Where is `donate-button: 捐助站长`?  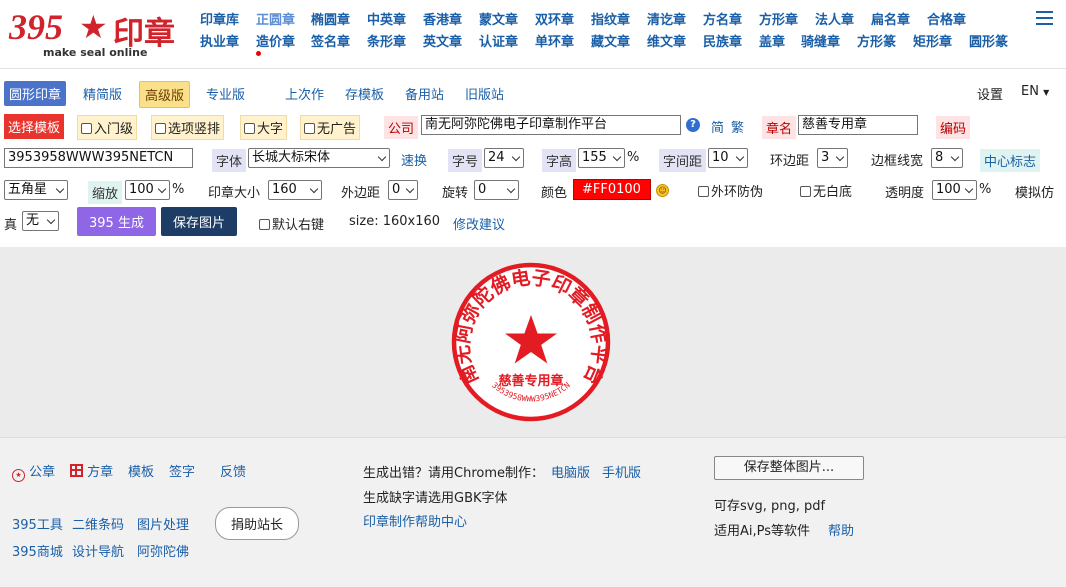
donate-button: 捐助站长 is located at coordinates (257, 523).